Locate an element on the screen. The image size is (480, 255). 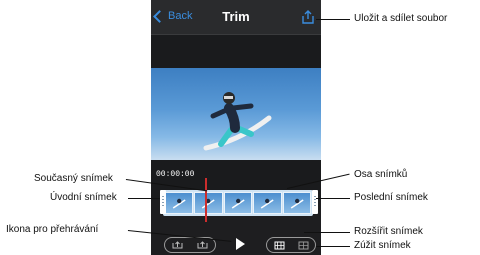
video-preview is located at coordinates (236, 114).